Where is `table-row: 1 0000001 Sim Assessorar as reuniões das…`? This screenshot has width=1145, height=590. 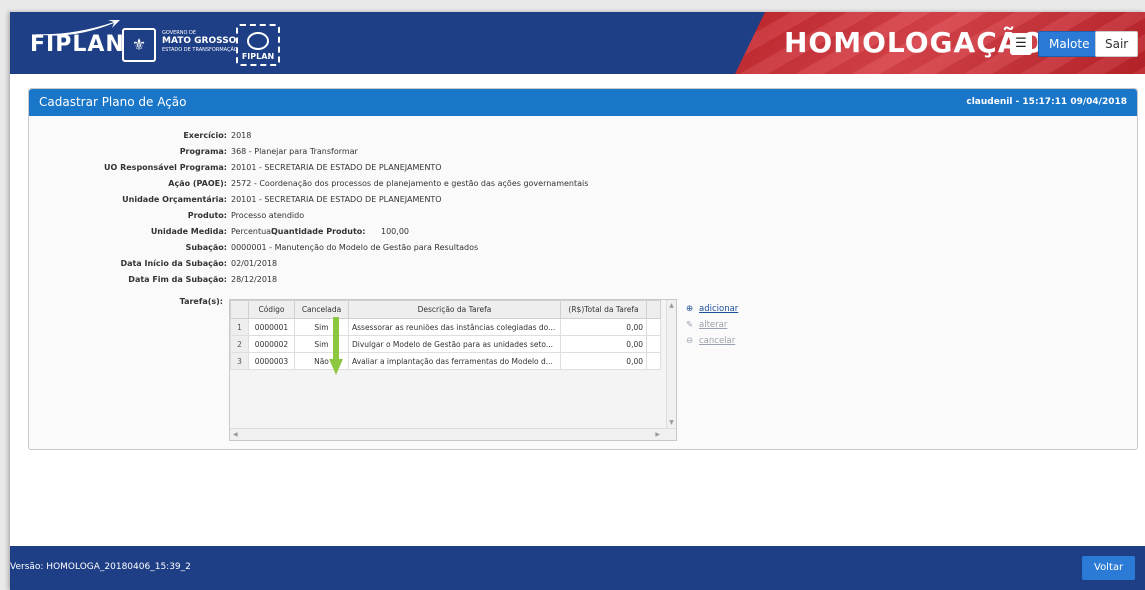
table-row: 1 0000001 Sim Assessorar as reuniões das… is located at coordinates (445, 327).